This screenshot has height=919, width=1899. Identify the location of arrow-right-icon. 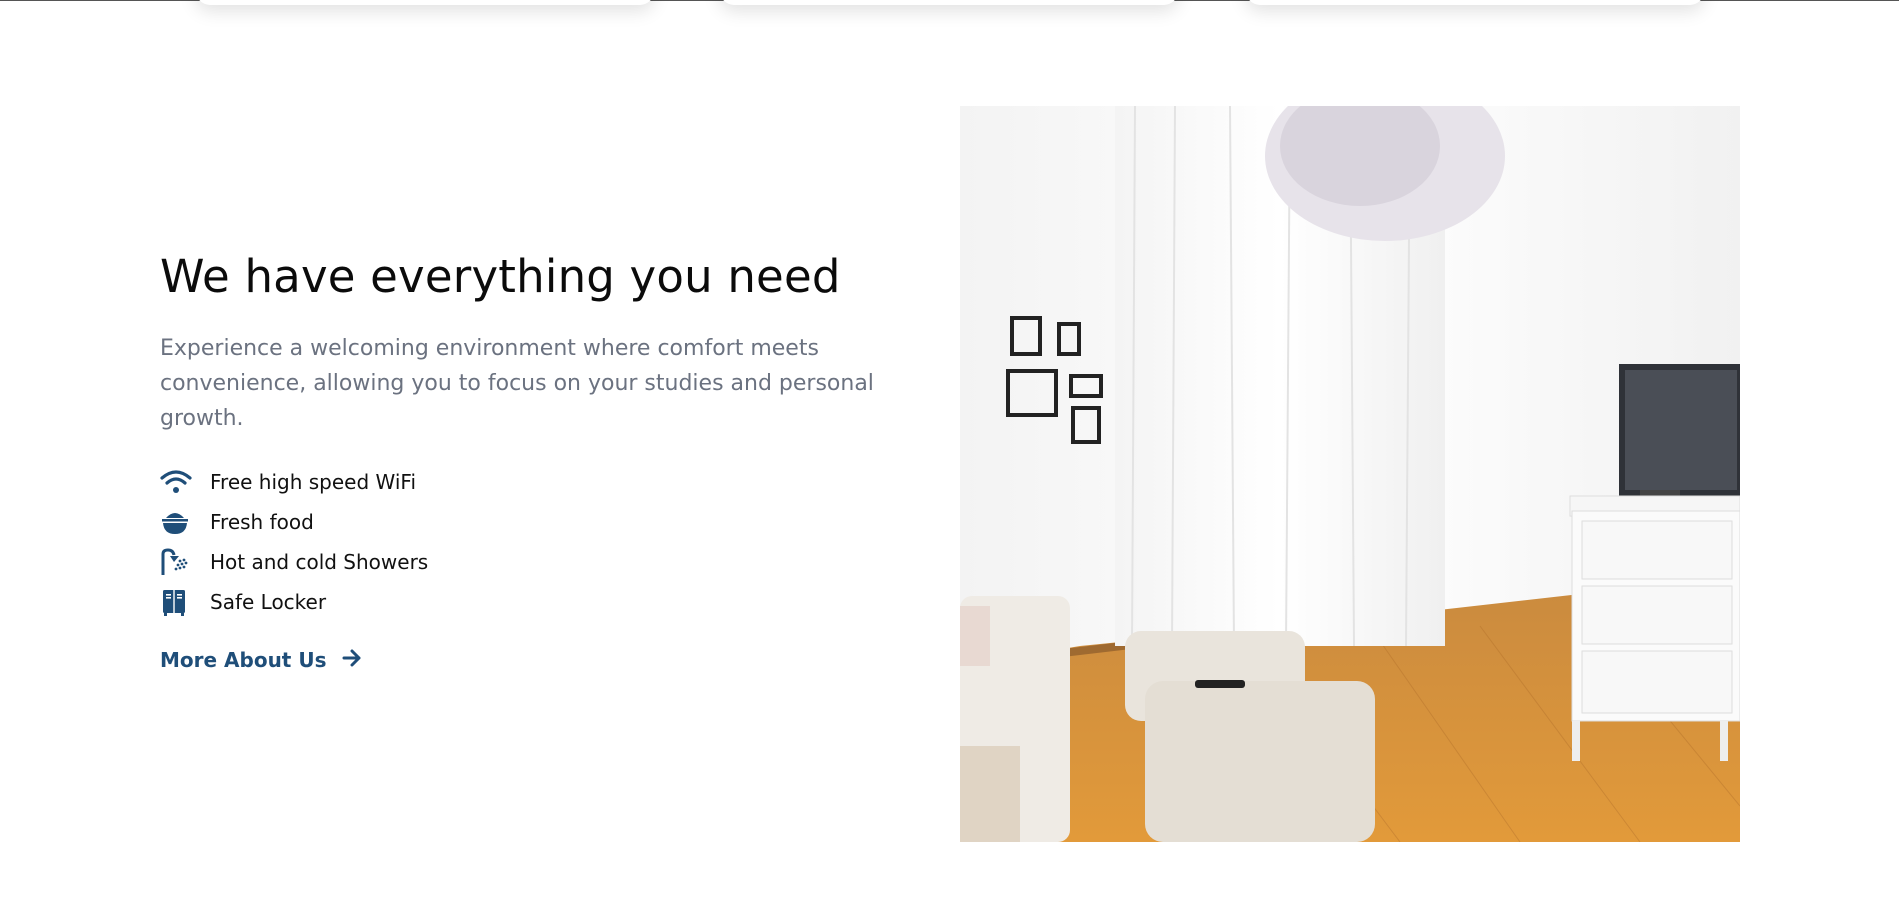
(352, 660).